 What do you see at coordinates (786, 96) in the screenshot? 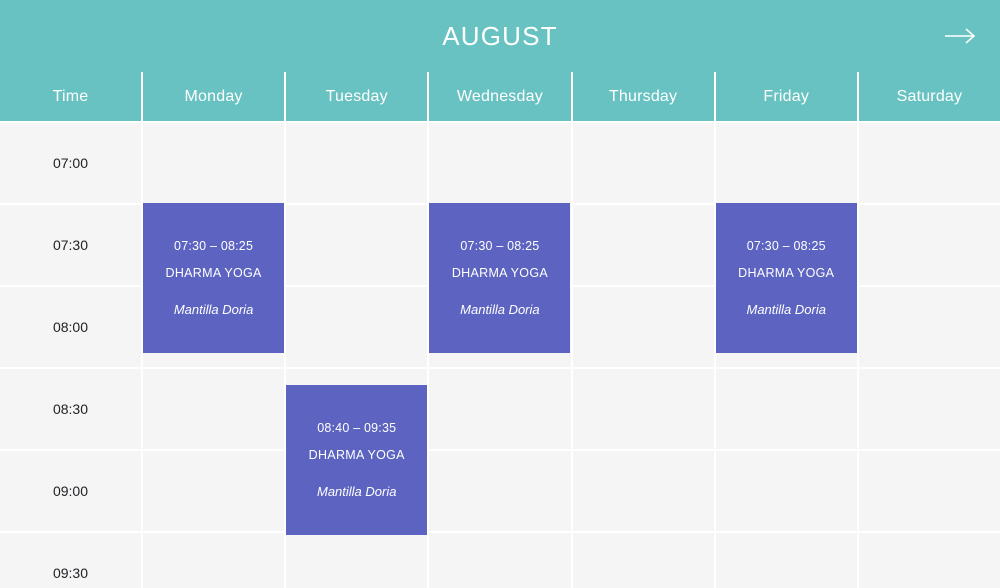
I see `column-header-friday: Friday` at bounding box center [786, 96].